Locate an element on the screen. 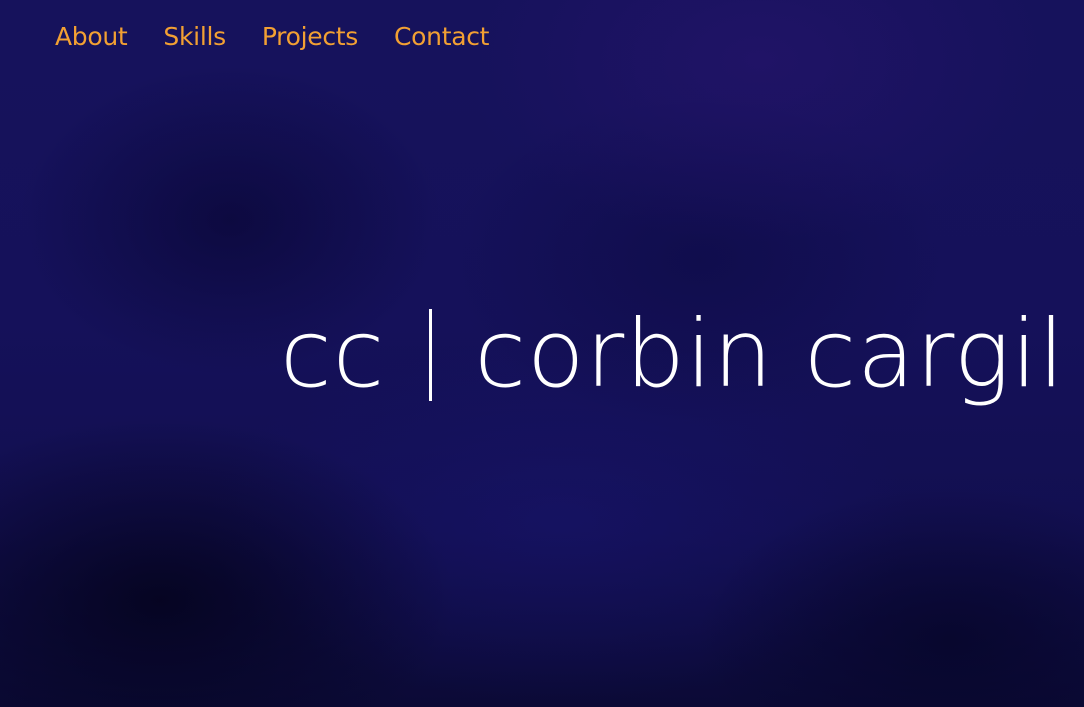 This screenshot has width=1084, height=707. top-nav: About Skills Projects Contact is located at coordinates (272, 36).